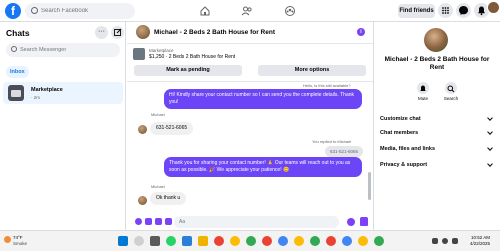  I want to click on contact-name: Michael - 2 Beds 2 Bath House for Rent, so click(437, 63).